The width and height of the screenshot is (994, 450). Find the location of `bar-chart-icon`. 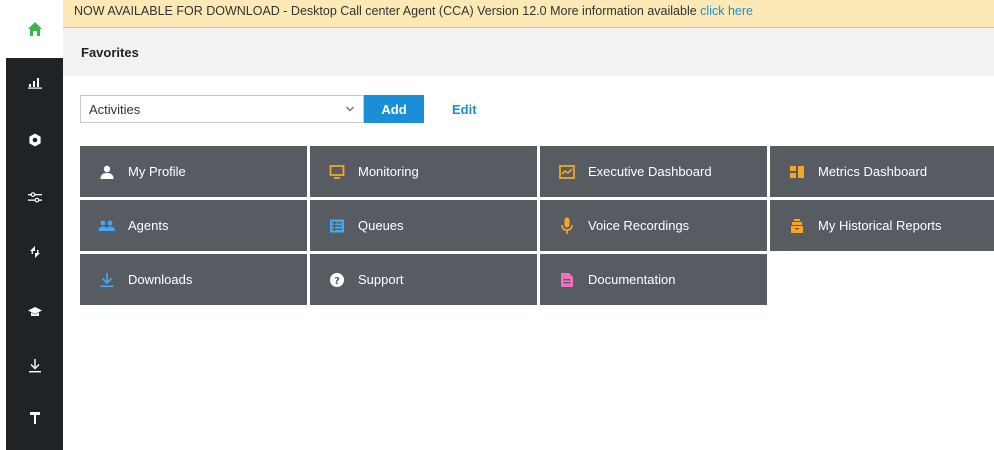

bar-chart-icon is located at coordinates (34, 83).